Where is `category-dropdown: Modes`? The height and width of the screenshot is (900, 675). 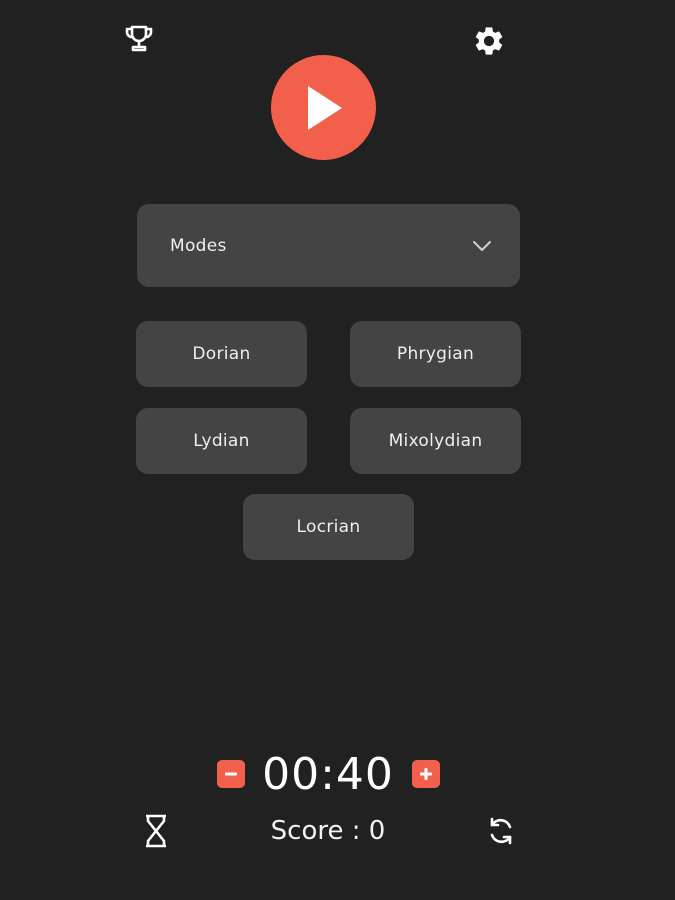 category-dropdown: Modes is located at coordinates (328, 245).